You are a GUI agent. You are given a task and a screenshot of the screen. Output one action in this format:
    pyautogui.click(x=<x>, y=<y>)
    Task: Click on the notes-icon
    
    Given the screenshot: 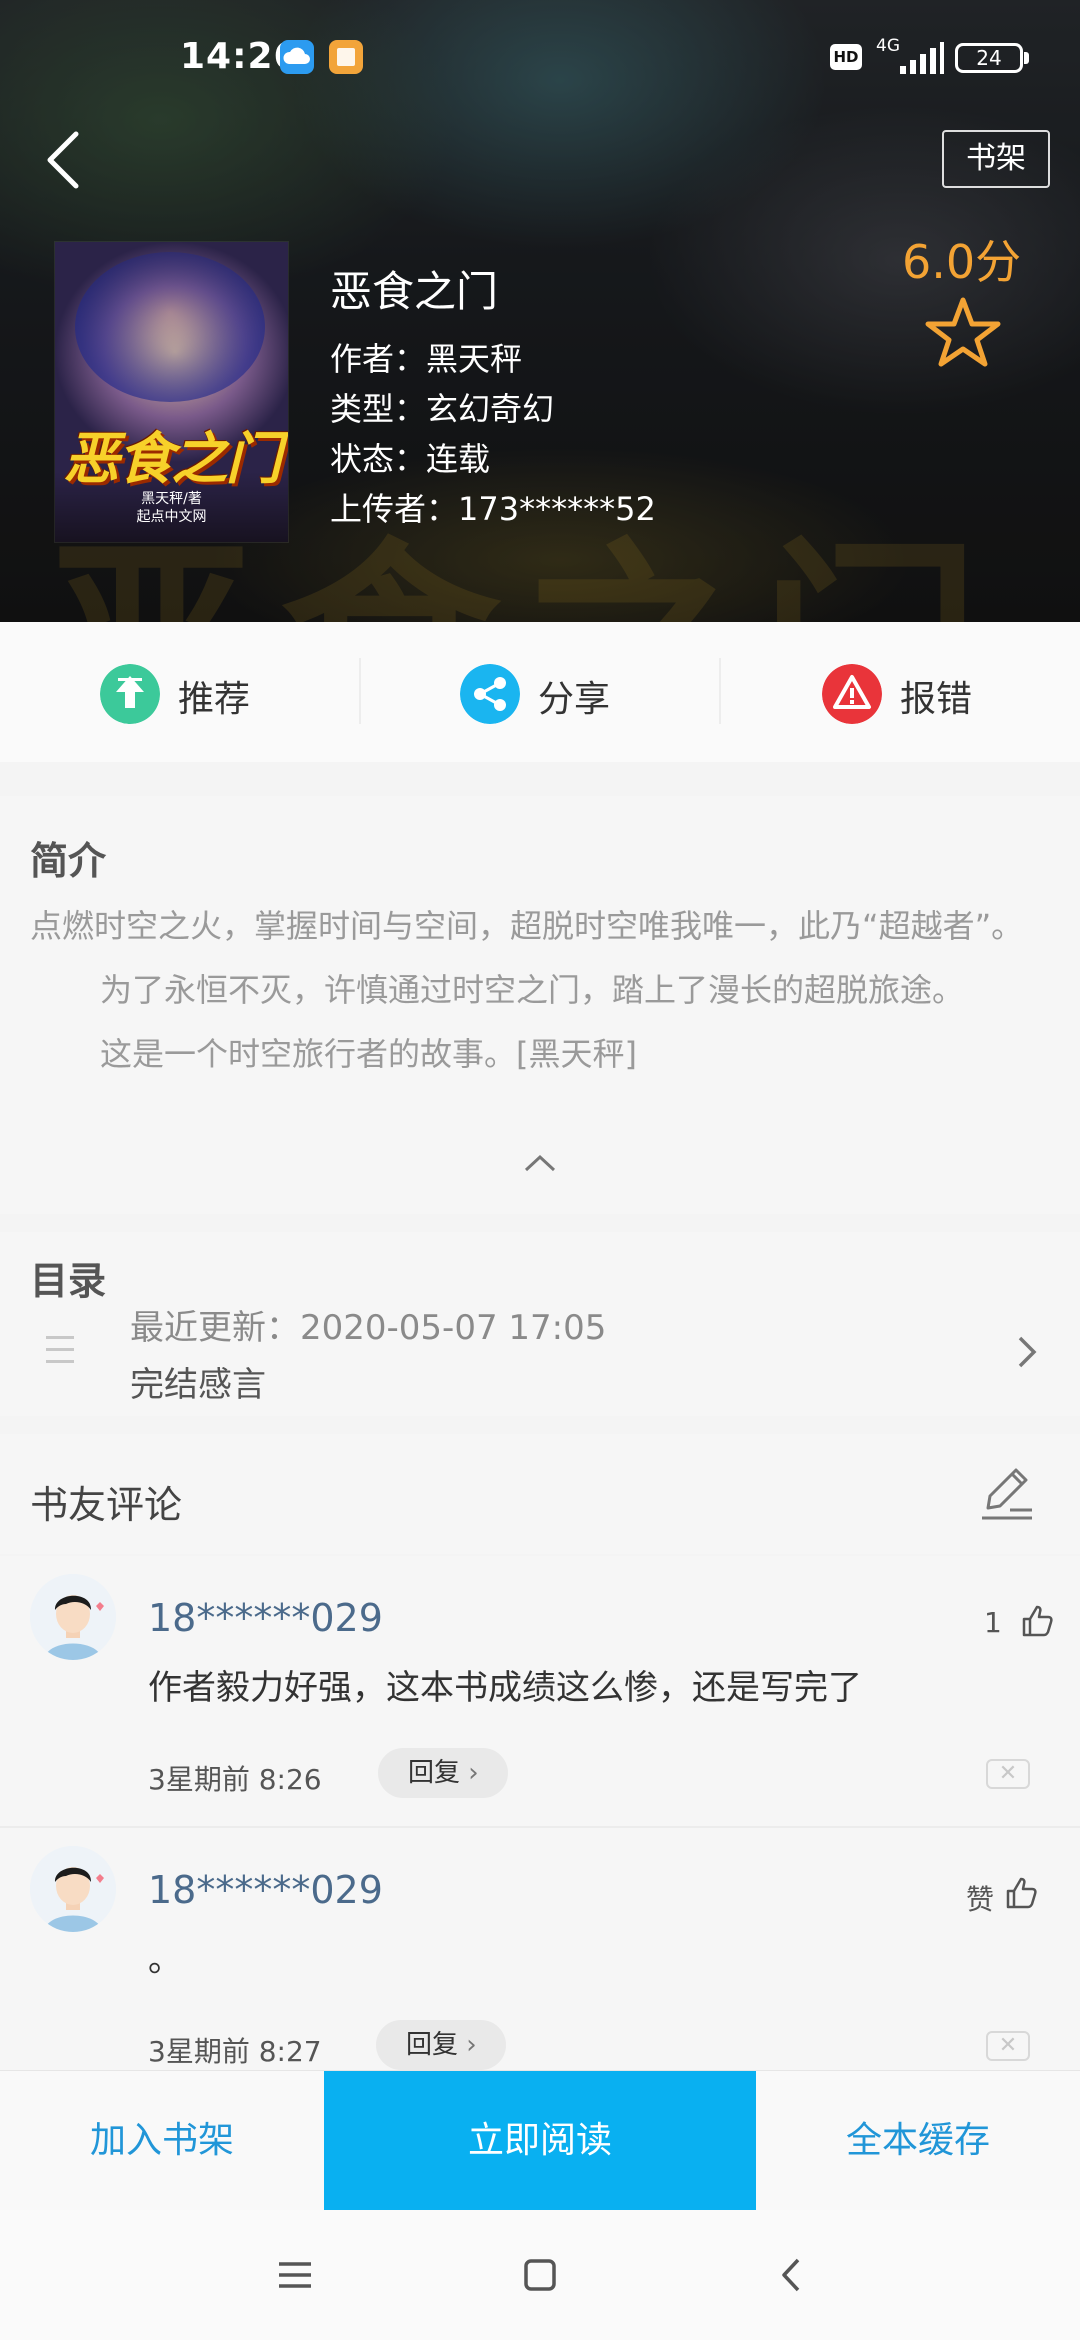 What is the action you would take?
    pyautogui.click(x=346, y=57)
    